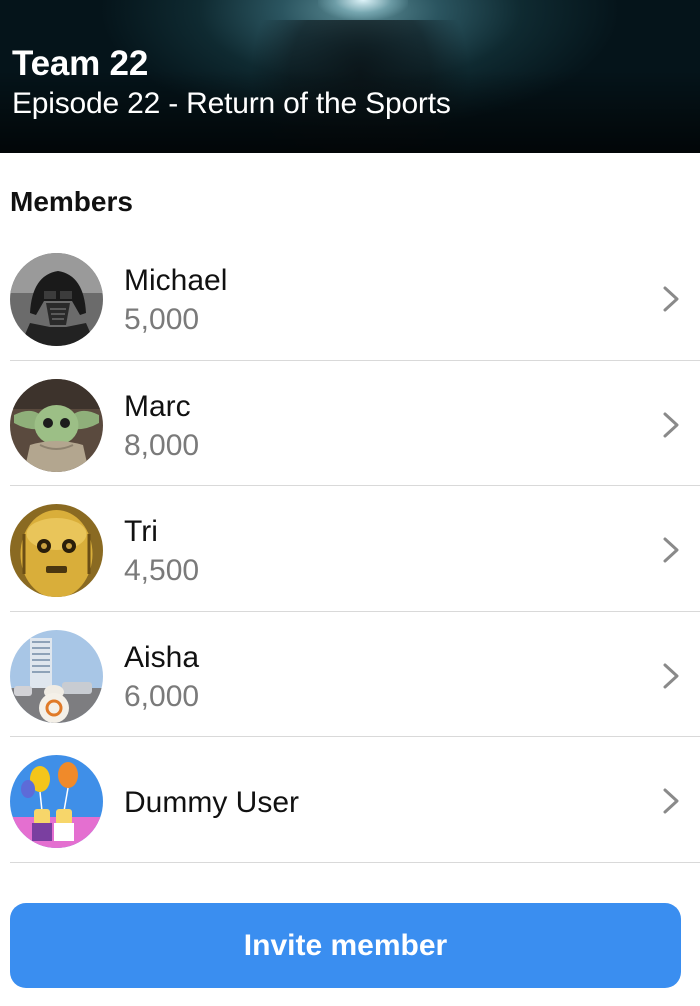  I want to click on green-alien-avatar, so click(56, 425).